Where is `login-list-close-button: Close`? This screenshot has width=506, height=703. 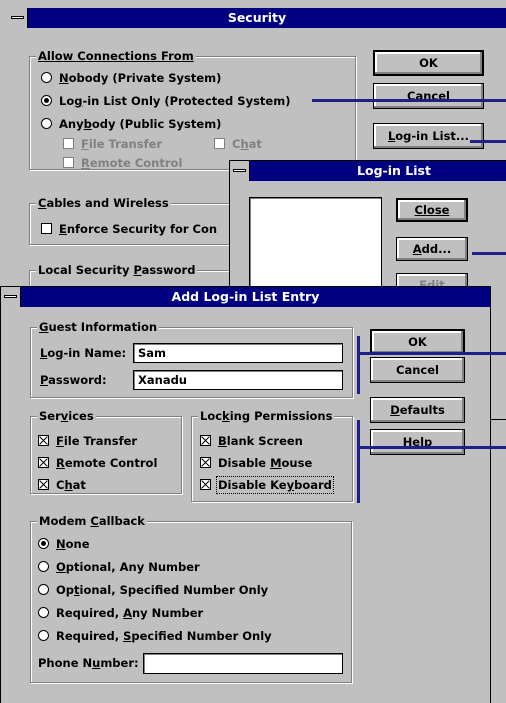 login-list-close-button: Close is located at coordinates (432, 210).